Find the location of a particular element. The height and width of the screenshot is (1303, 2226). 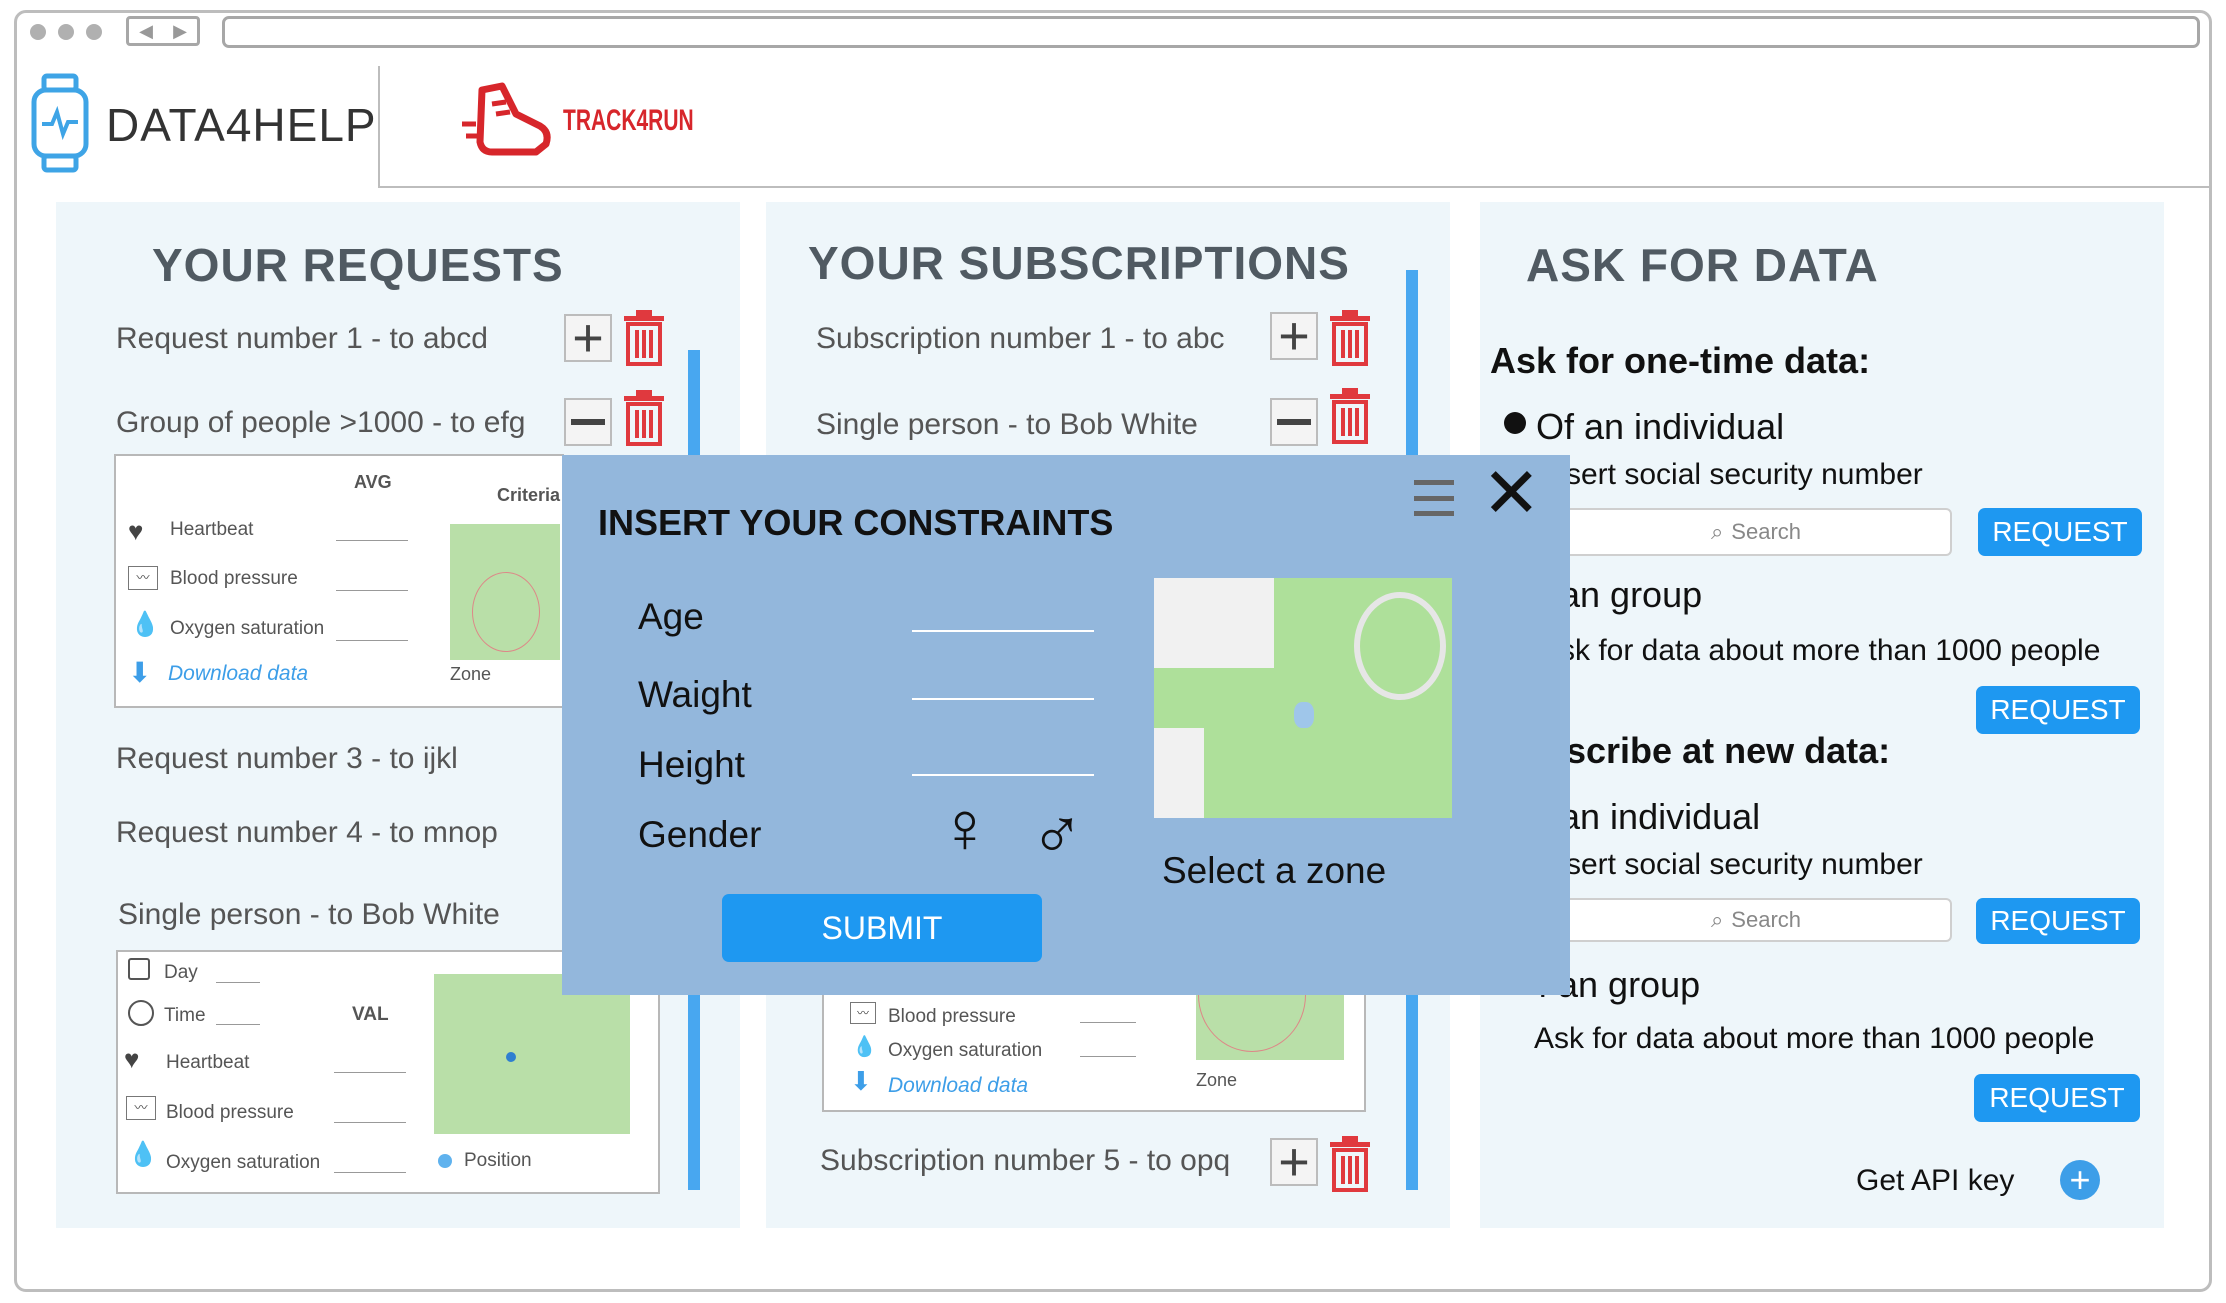

ssn-search-input-1: ⌕ Search is located at coordinates (1756, 532).